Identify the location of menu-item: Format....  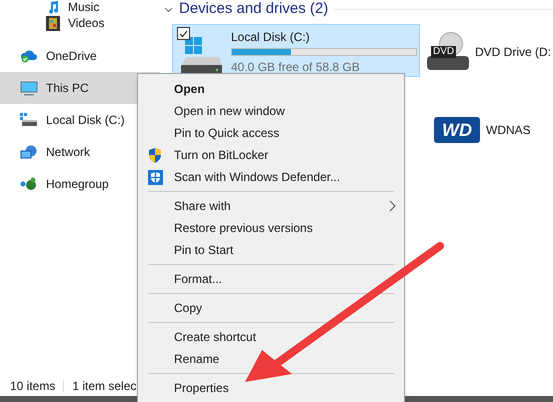
(271, 279).